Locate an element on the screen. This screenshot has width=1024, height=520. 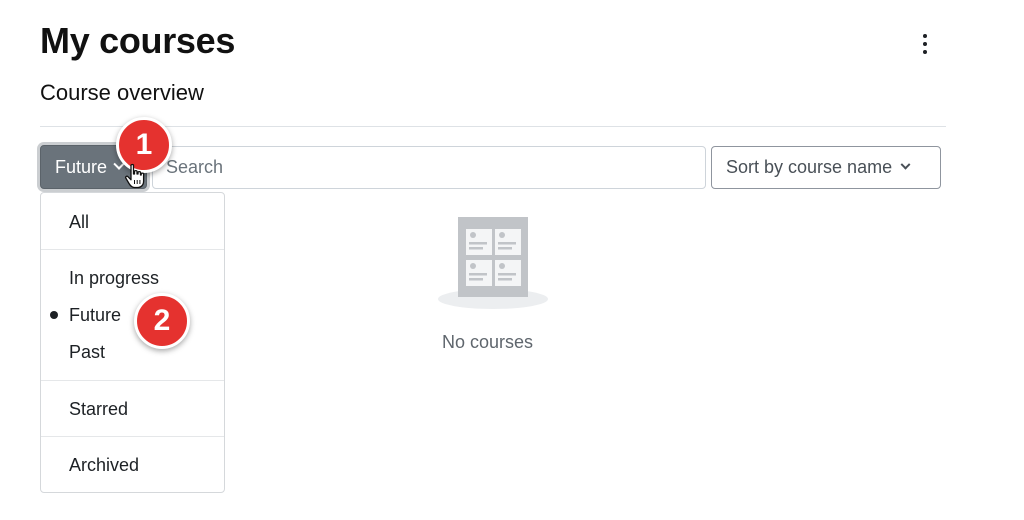
step-badge-2: 2 is located at coordinates (162, 321).